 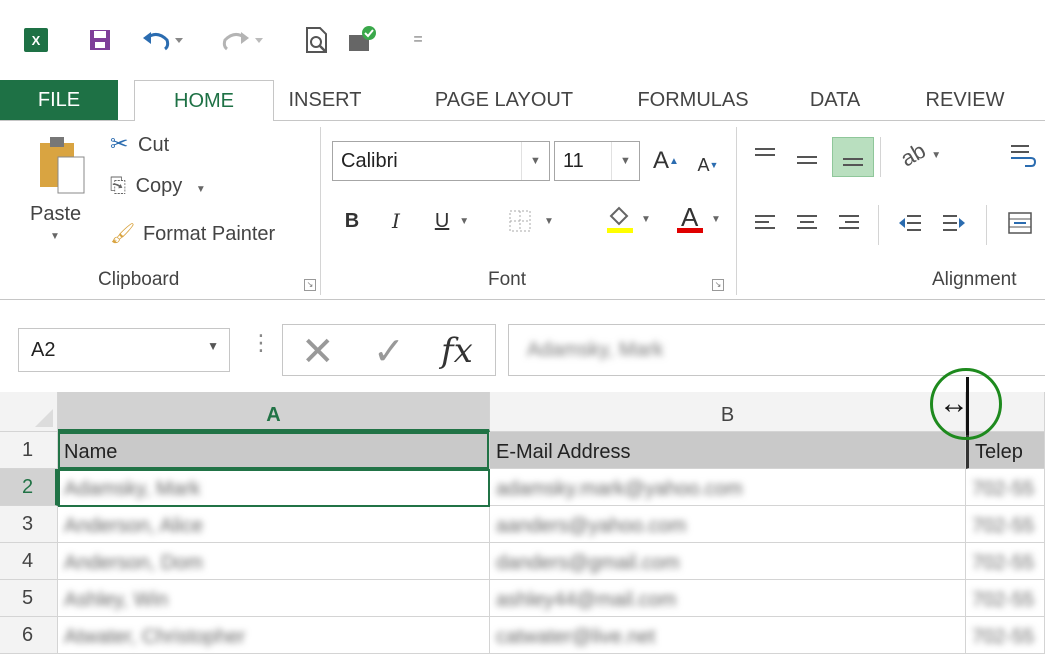 I want to click on cell-a3: Anderson, Alice, so click(x=274, y=524).